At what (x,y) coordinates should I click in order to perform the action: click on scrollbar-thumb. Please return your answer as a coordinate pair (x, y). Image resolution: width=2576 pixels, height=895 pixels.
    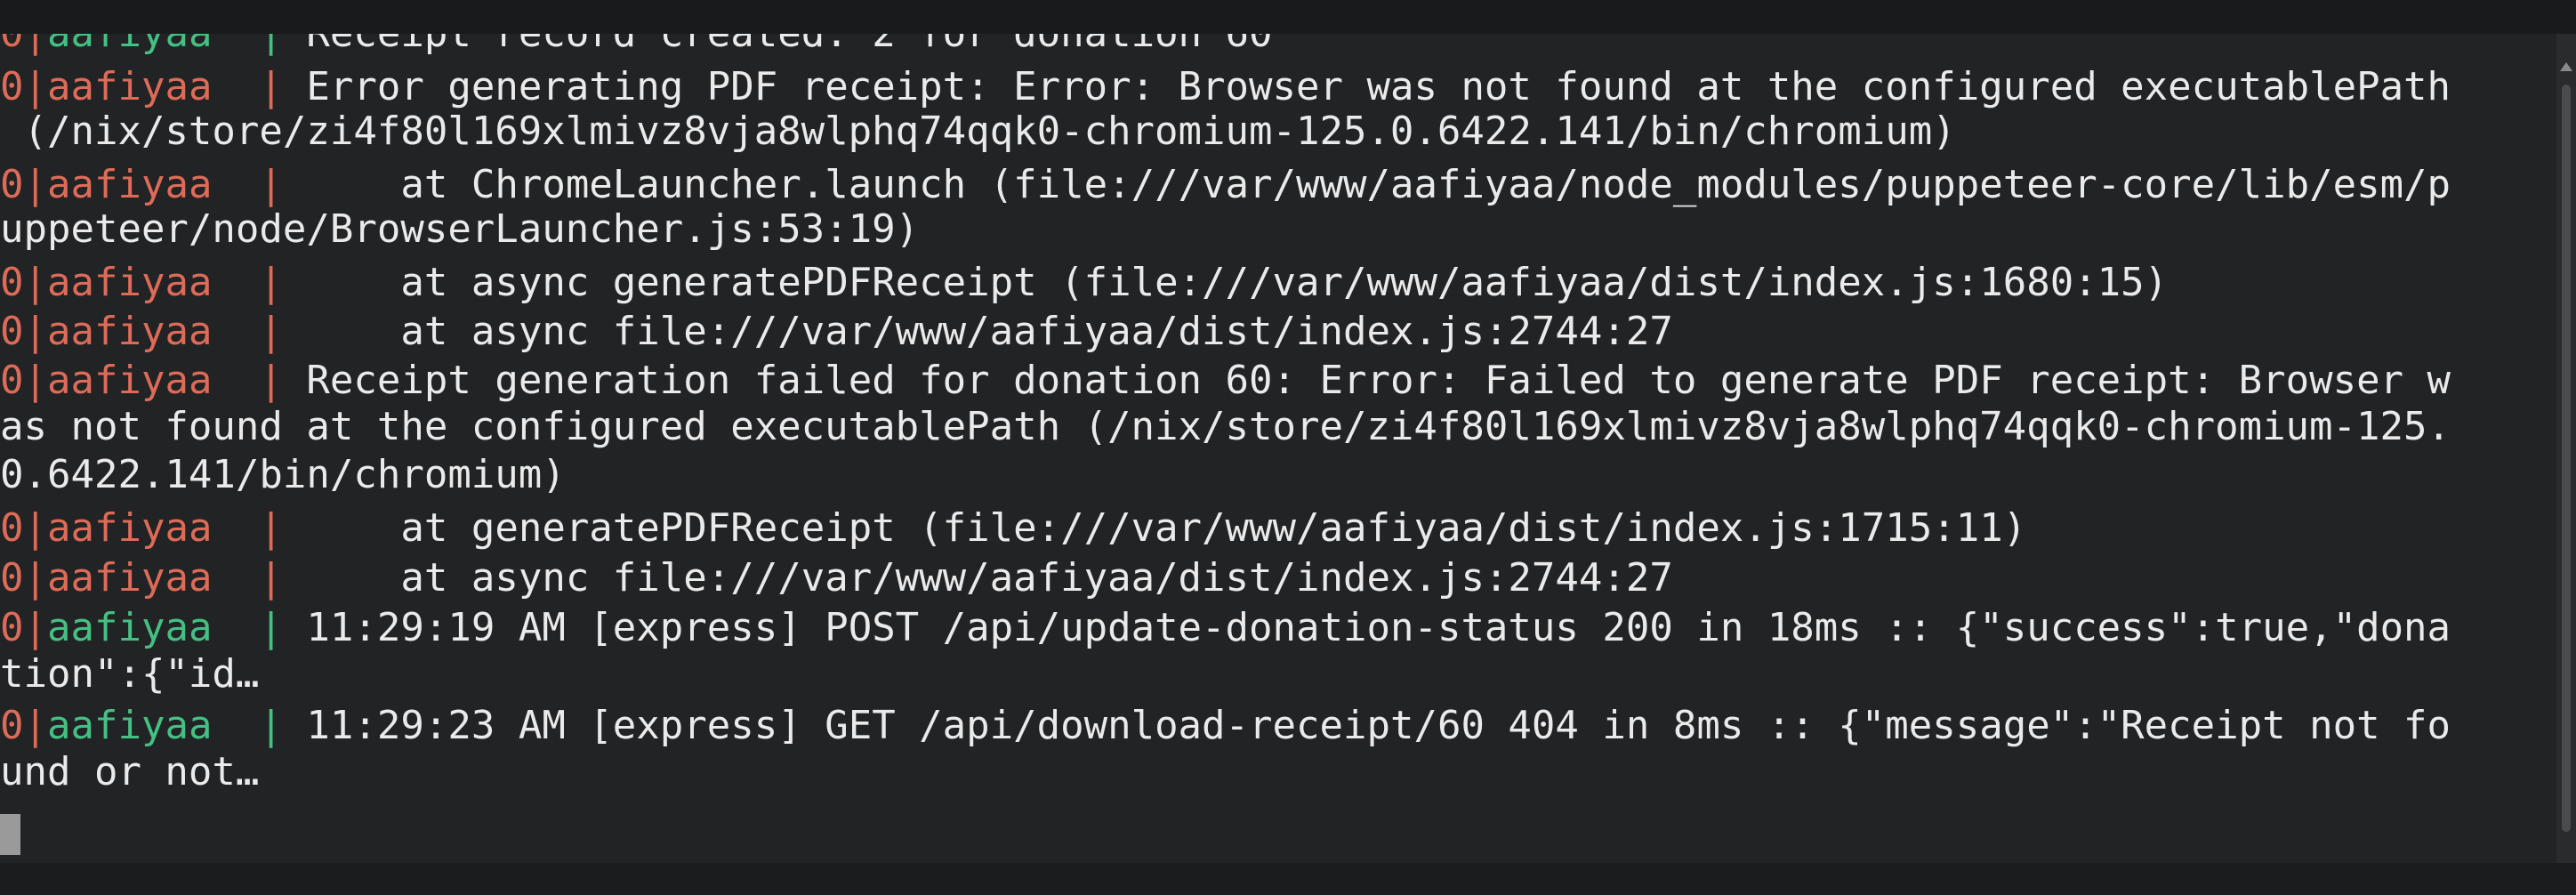
    Looking at the image, I should click on (2566, 458).